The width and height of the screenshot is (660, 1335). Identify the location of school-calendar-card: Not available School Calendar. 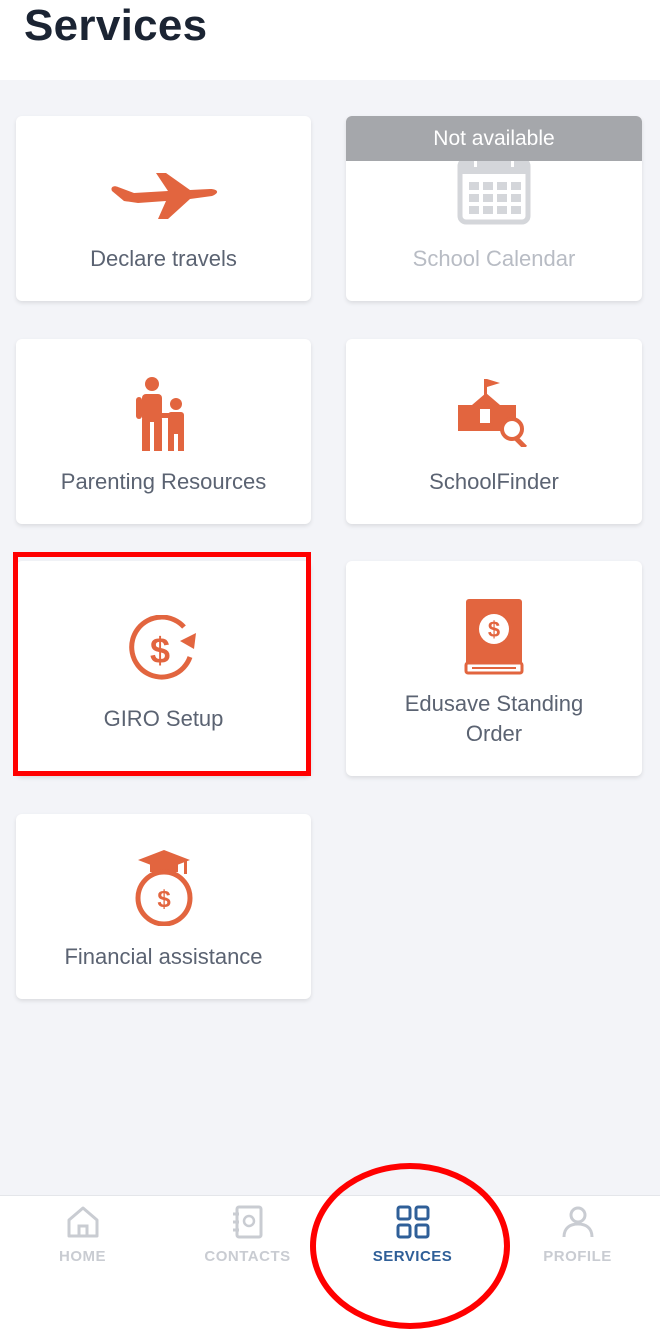
(494, 208).